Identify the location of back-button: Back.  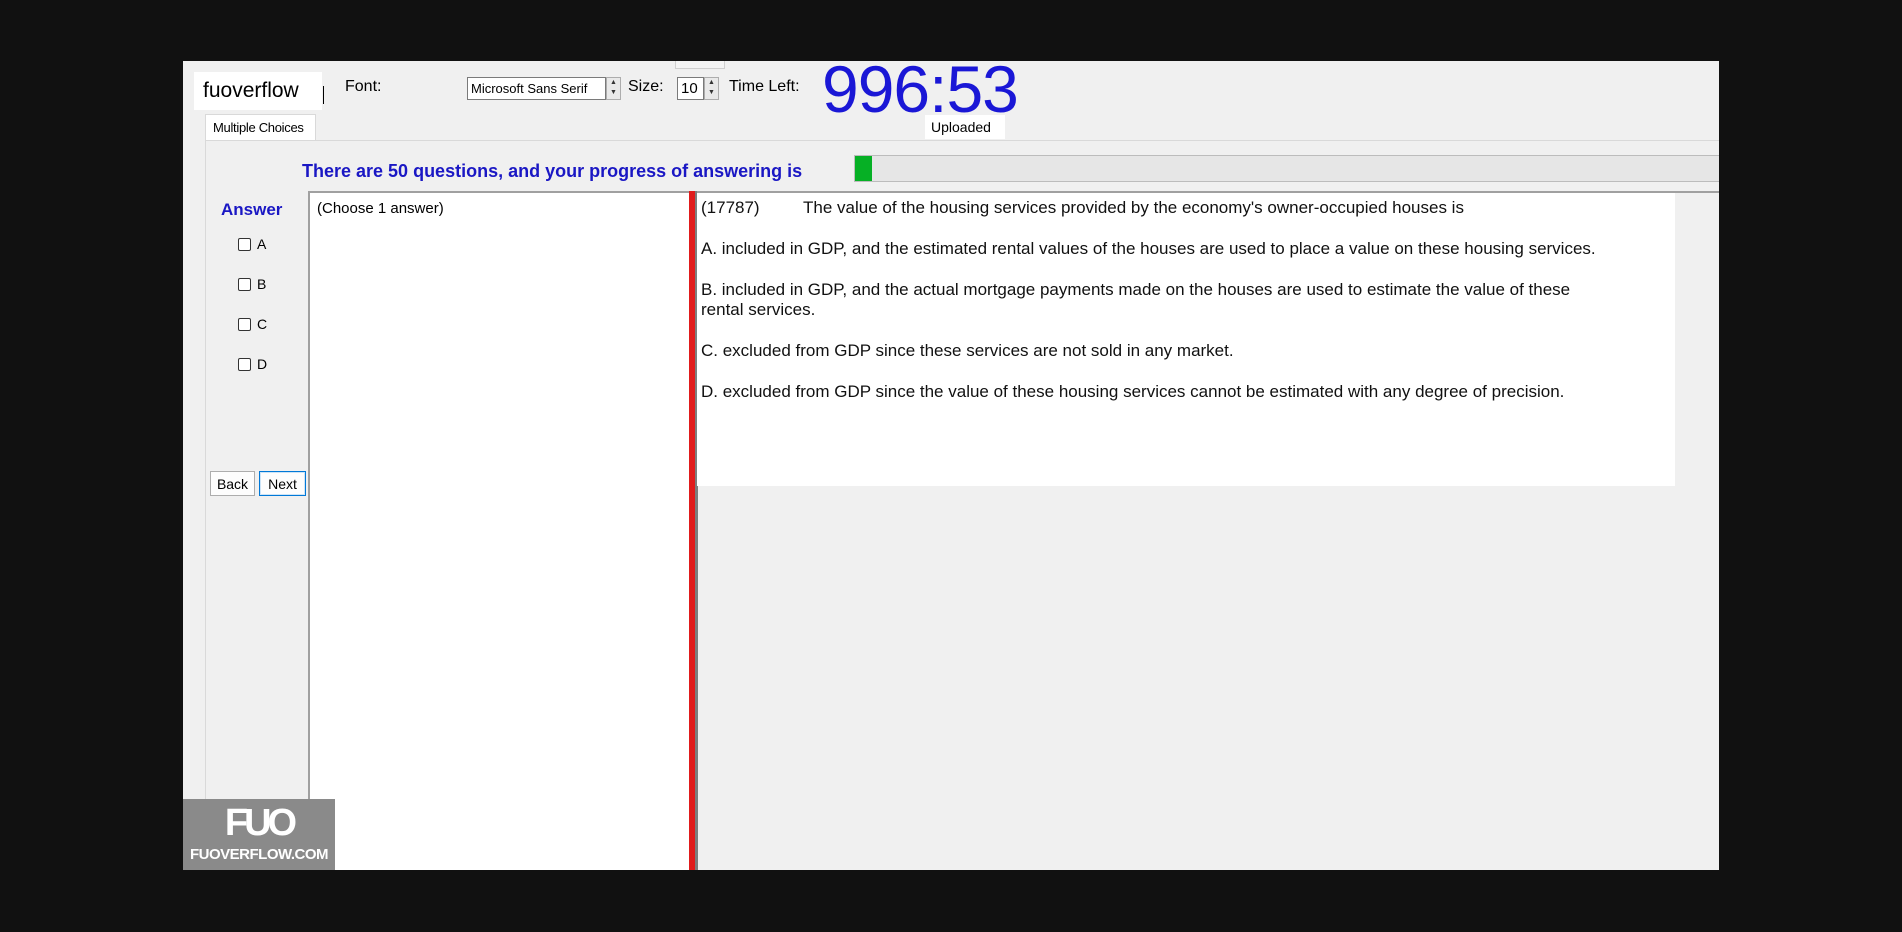
(232, 483).